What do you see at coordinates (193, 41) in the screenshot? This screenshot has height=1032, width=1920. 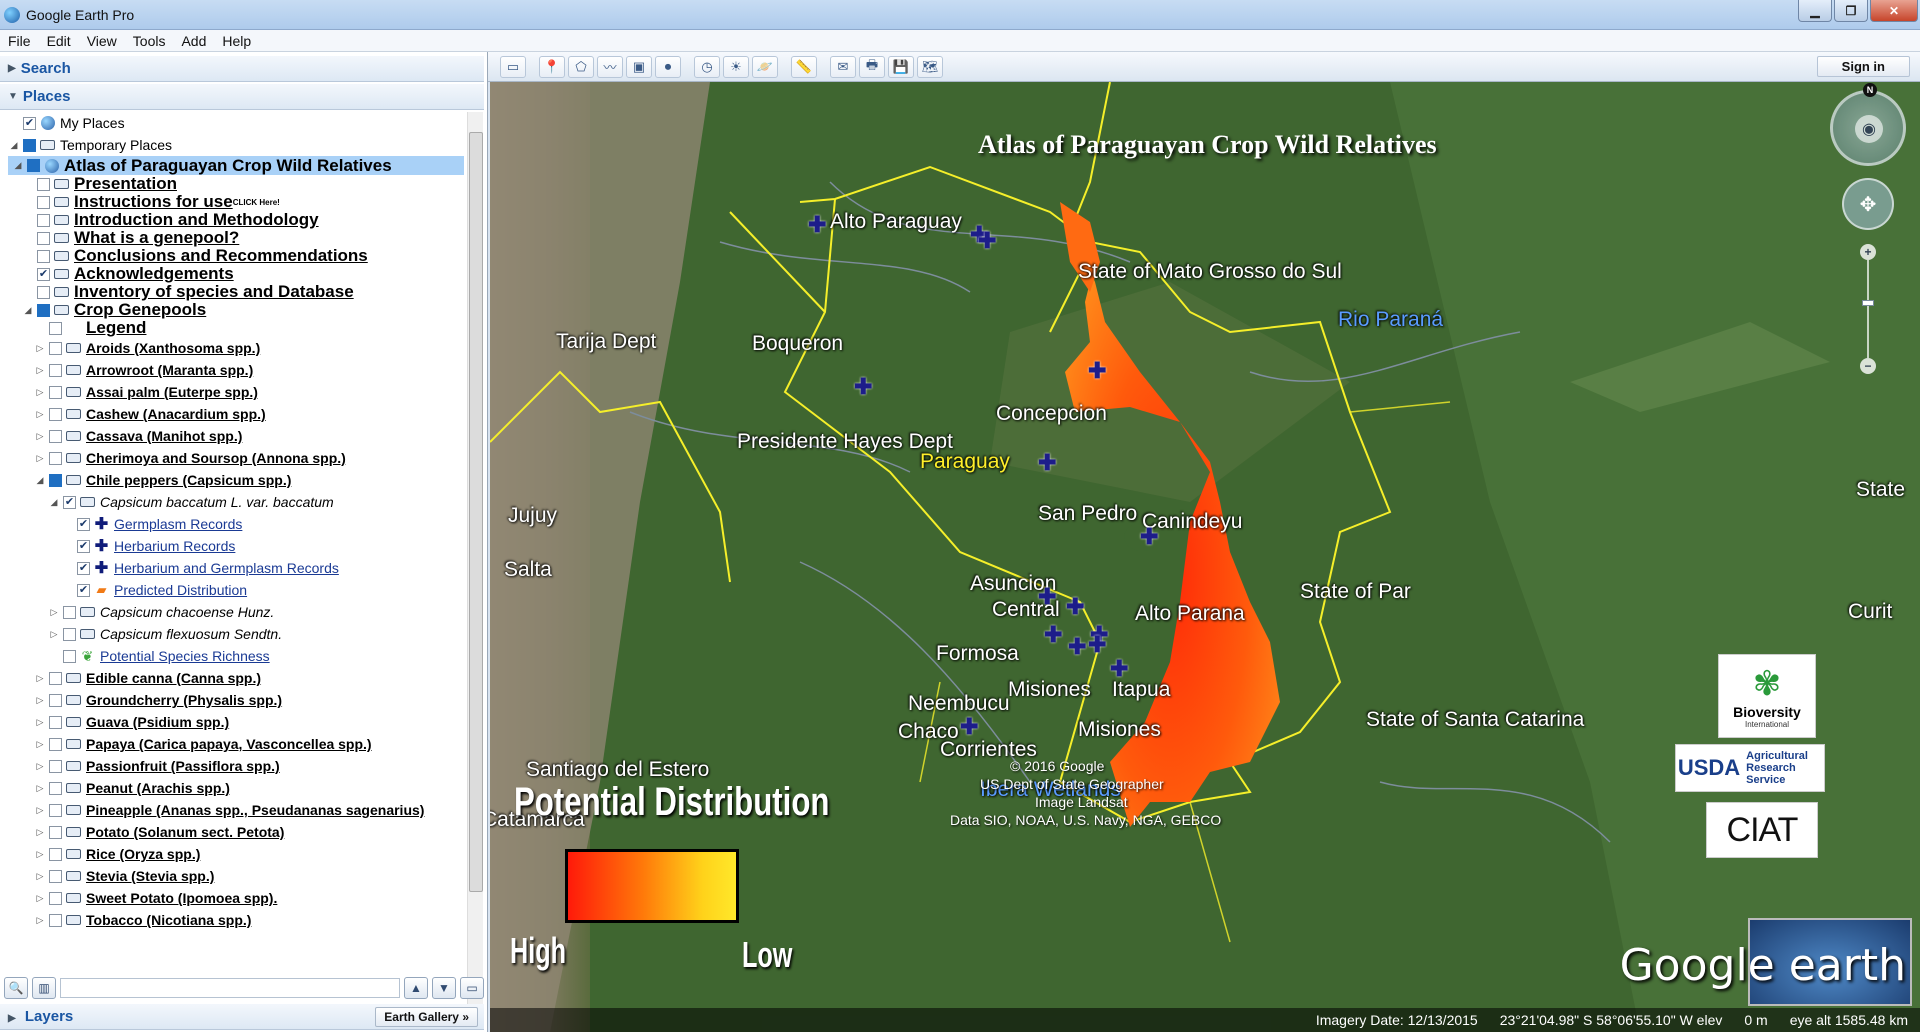 I see `menu-add: Add` at bounding box center [193, 41].